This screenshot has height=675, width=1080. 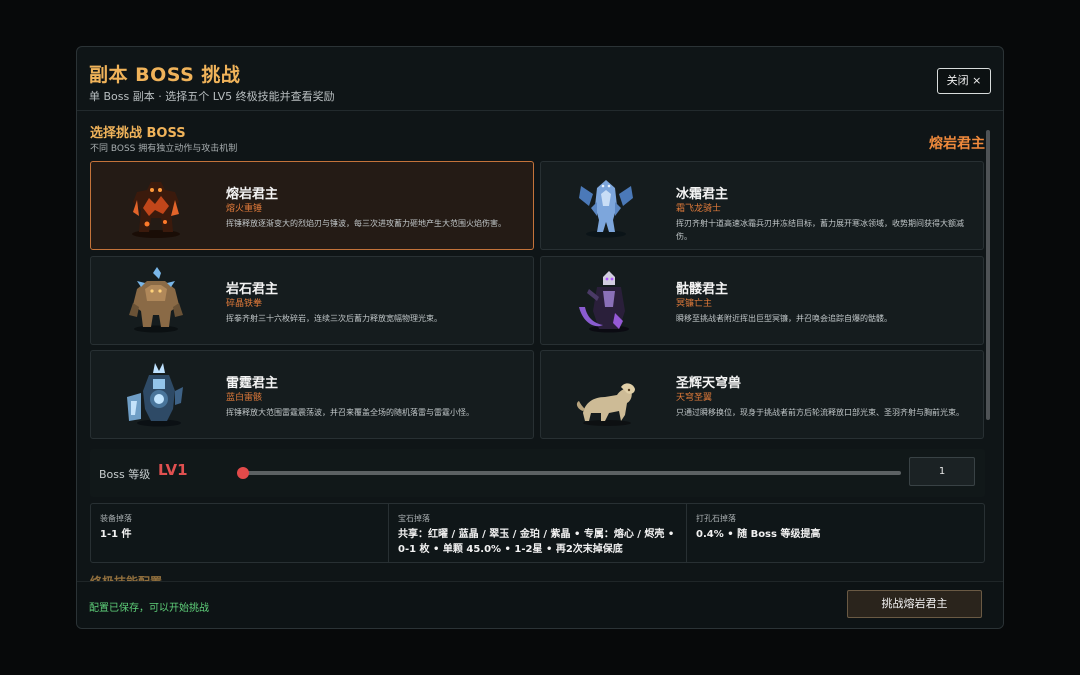 What do you see at coordinates (165, 75) in the screenshot?
I see `modal-title: 副本 BOSS 挑战` at bounding box center [165, 75].